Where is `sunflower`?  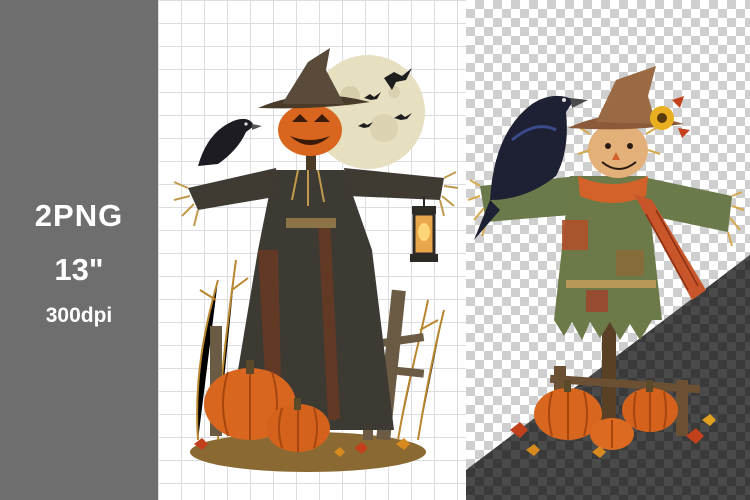 sunflower is located at coordinates (670, 117).